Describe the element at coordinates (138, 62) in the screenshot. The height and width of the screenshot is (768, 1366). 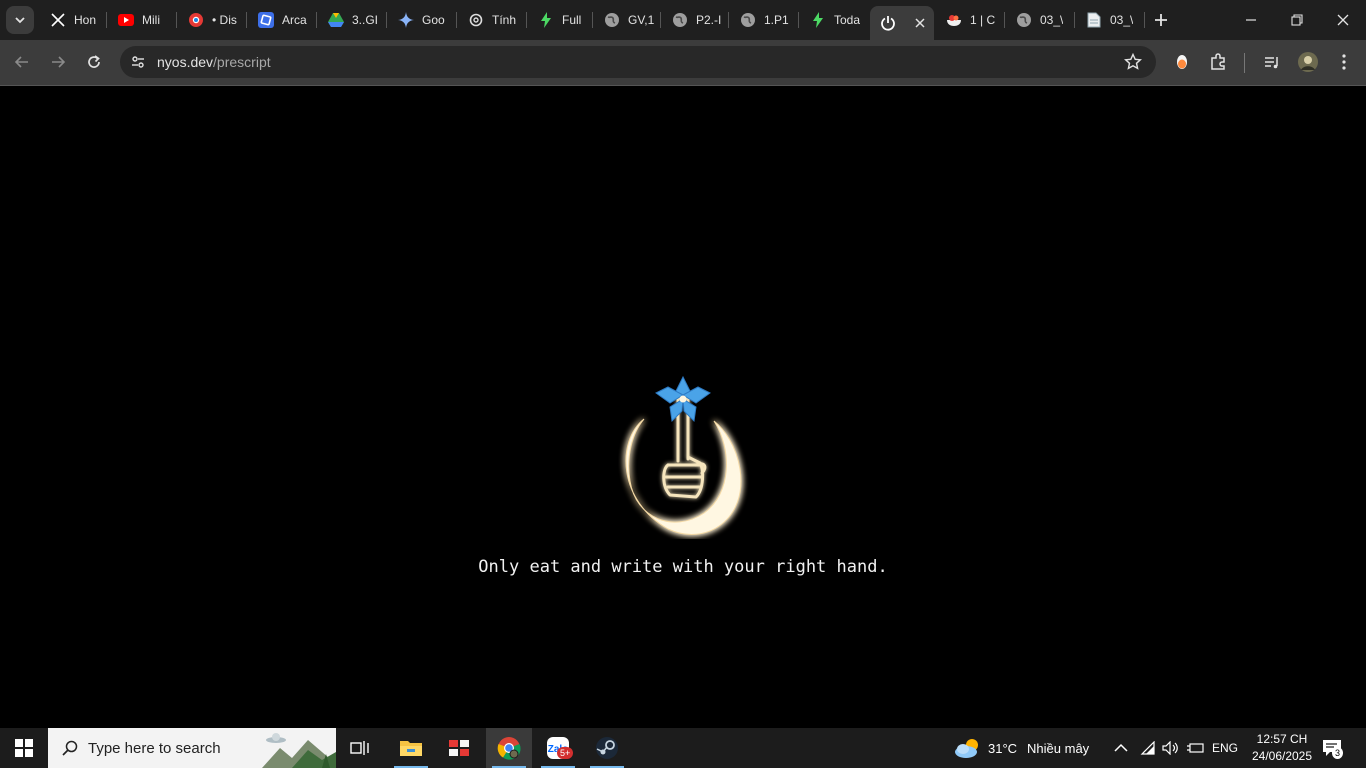
I see `site-settings-icon` at that location.